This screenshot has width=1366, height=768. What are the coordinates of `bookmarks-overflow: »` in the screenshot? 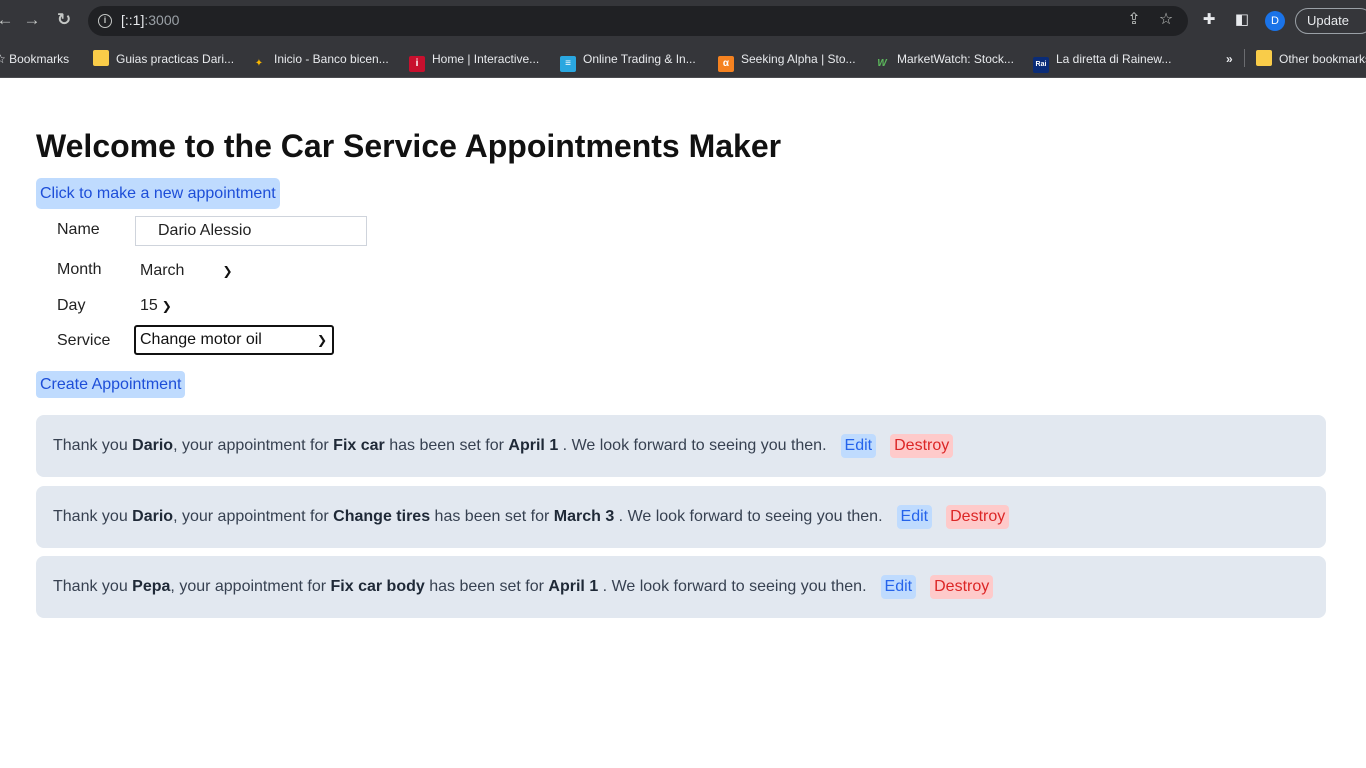 It's located at (1229, 59).